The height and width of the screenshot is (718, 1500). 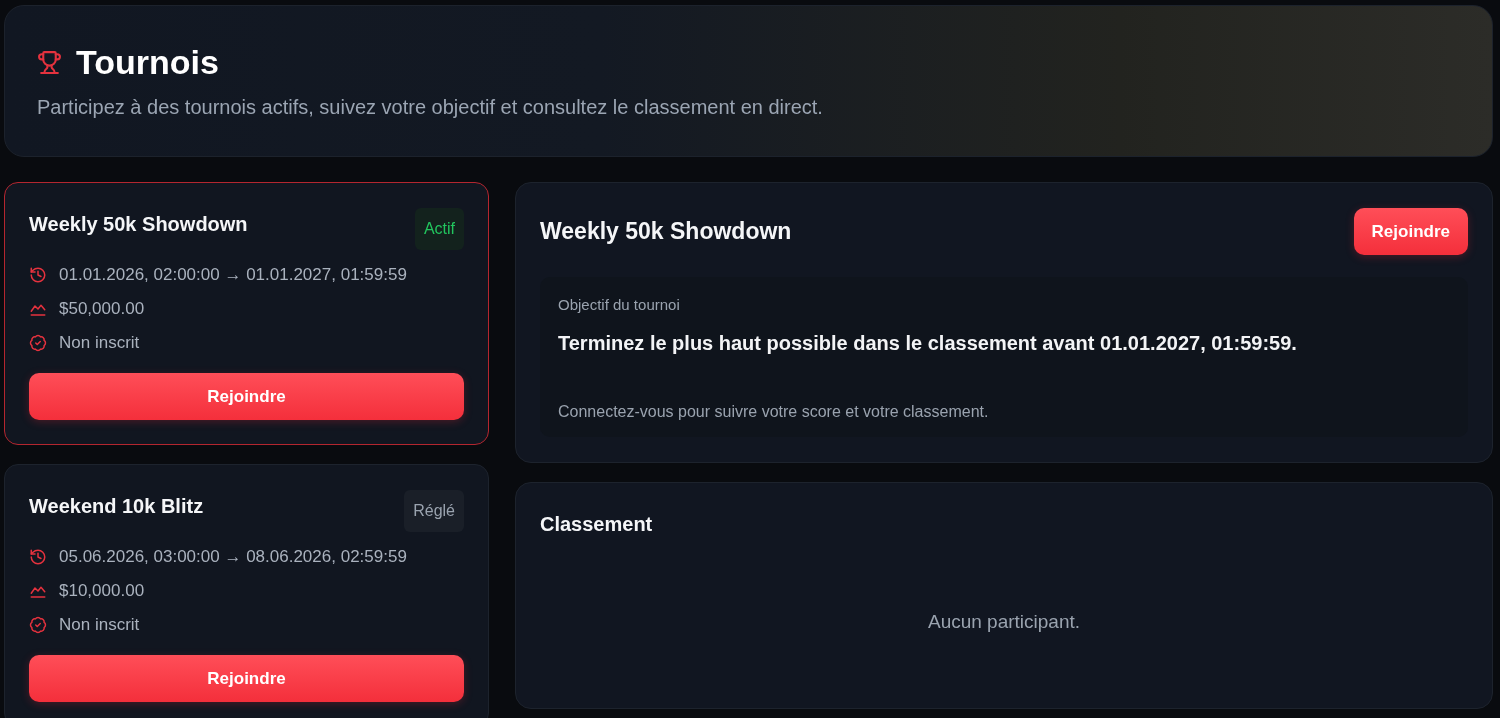 I want to click on status-badge: Réglé, so click(x=434, y=511).